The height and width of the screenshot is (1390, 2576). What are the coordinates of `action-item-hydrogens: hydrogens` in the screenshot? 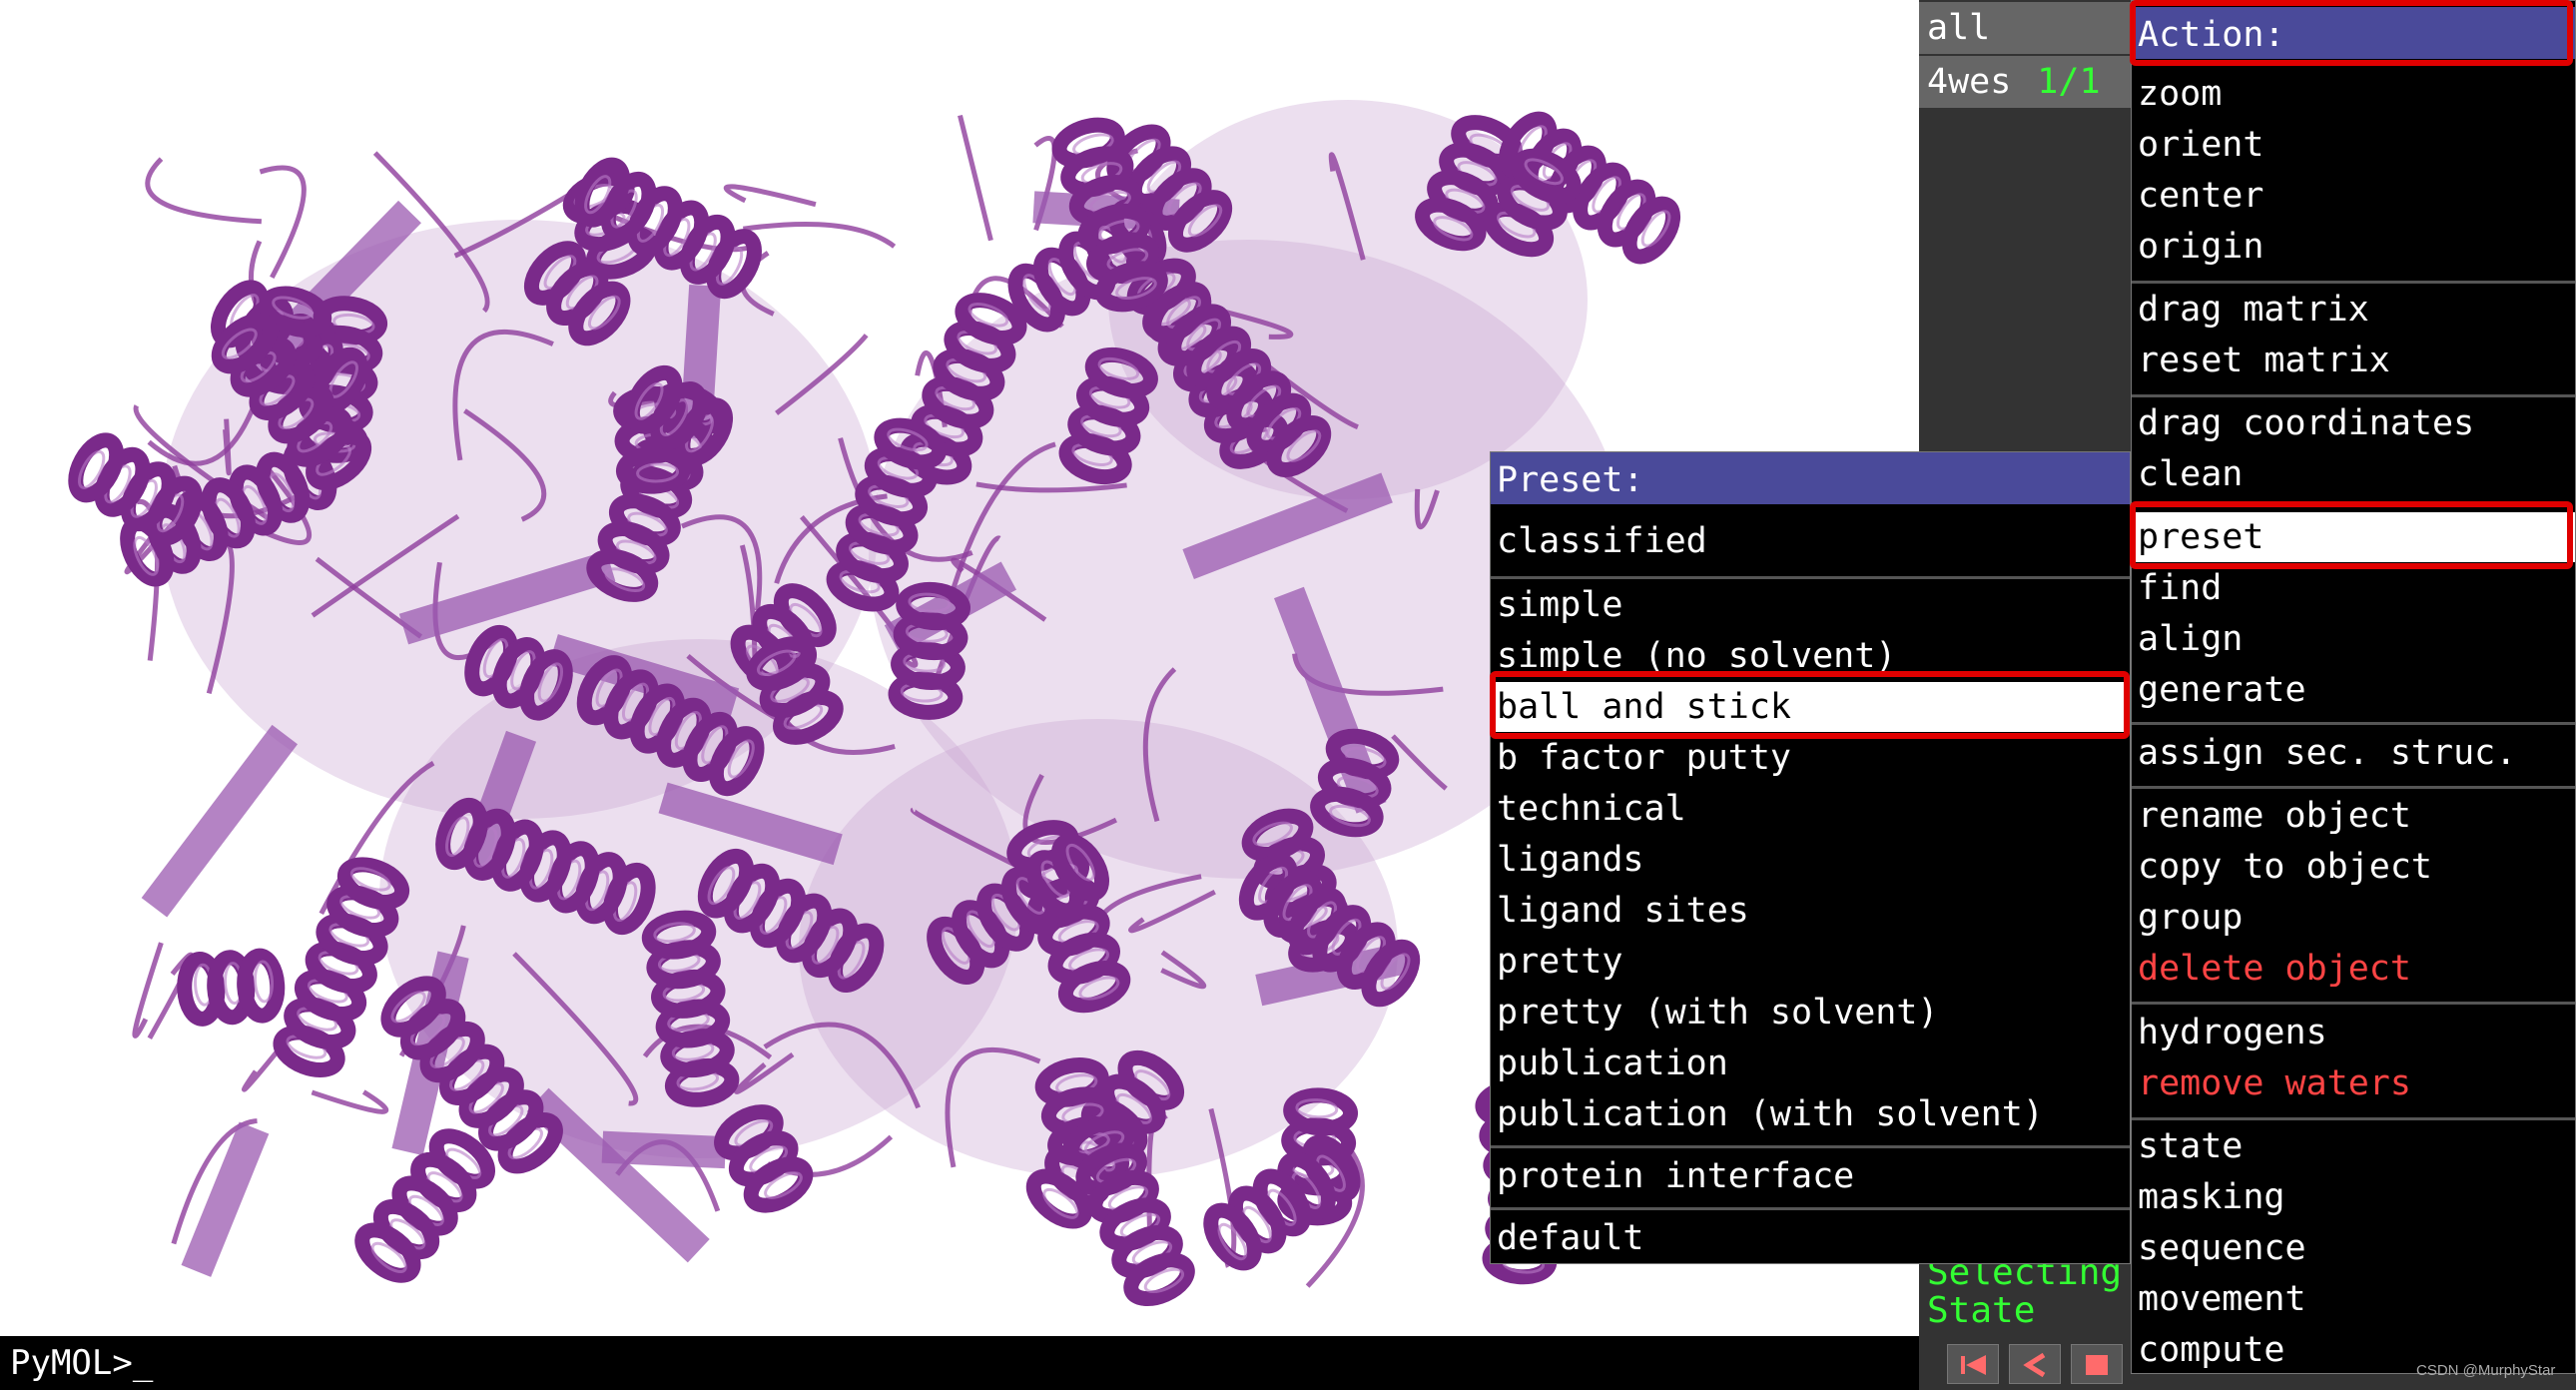 It's located at (2353, 1032).